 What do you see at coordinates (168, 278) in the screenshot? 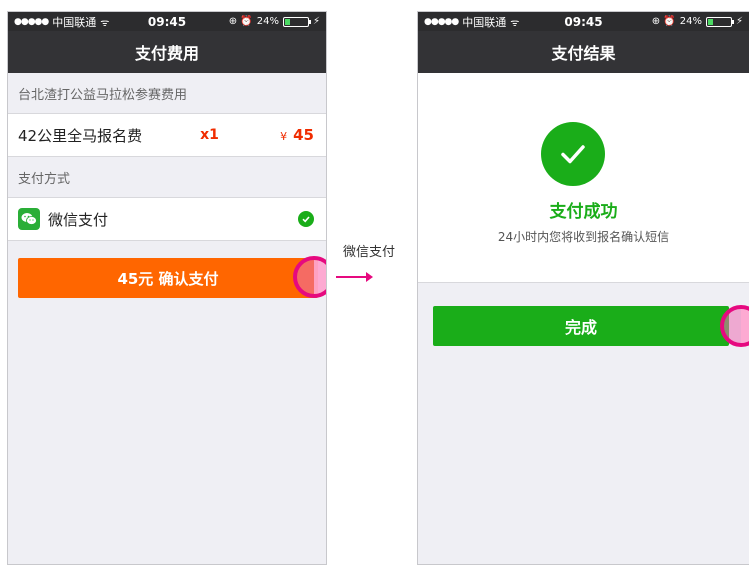
I see `confirm-payment-button: 45元 确认支付` at bounding box center [168, 278].